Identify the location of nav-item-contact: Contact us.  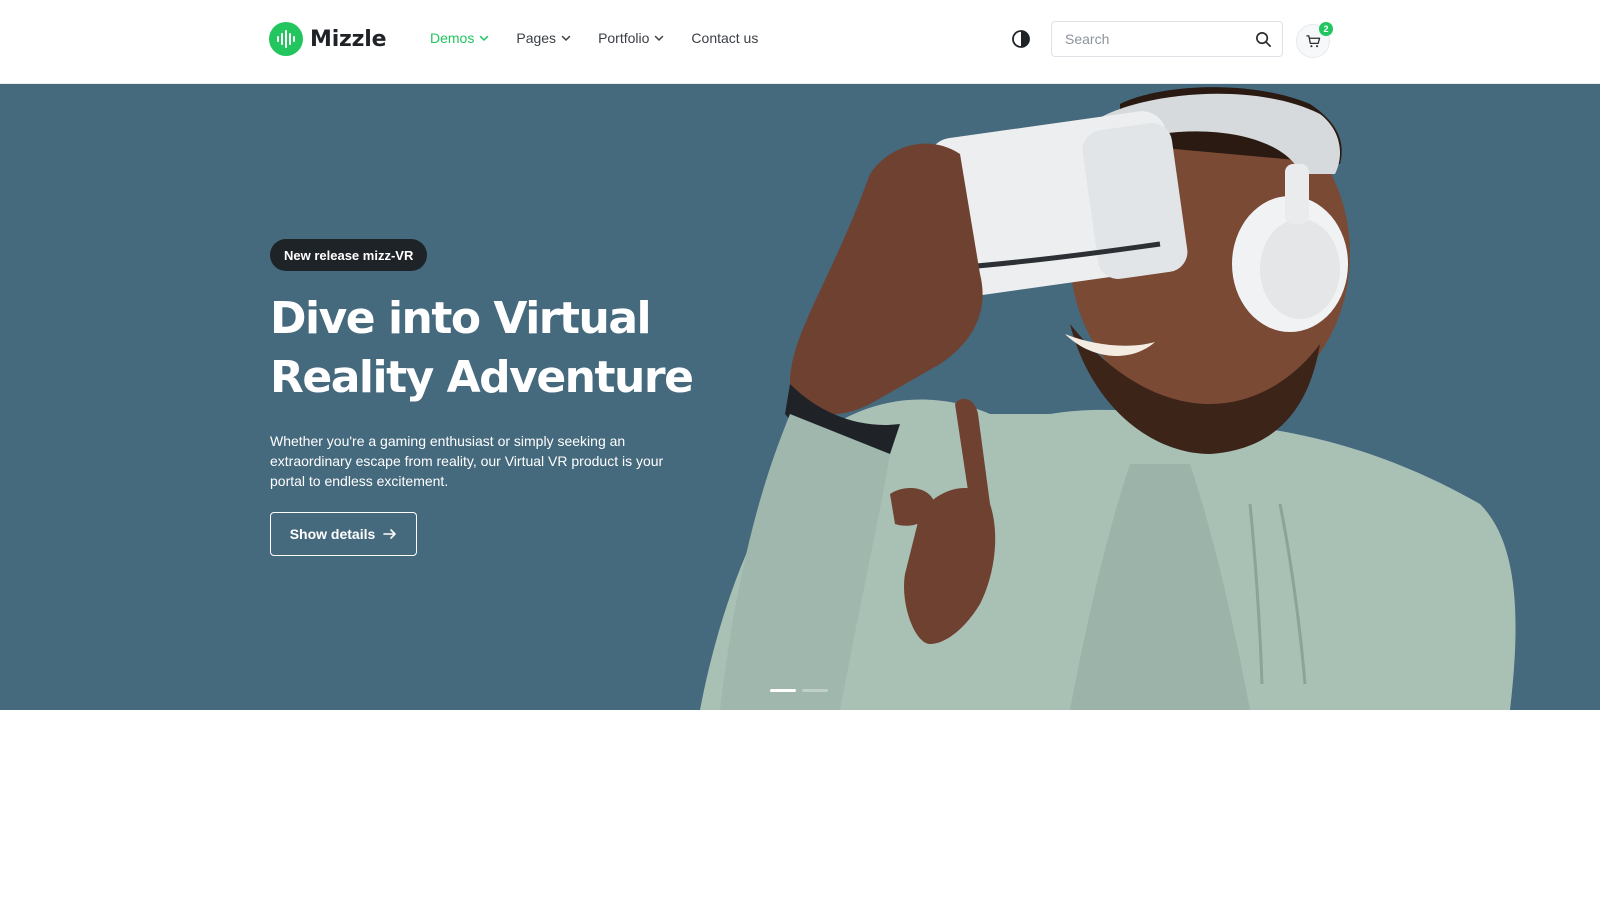
(724, 38).